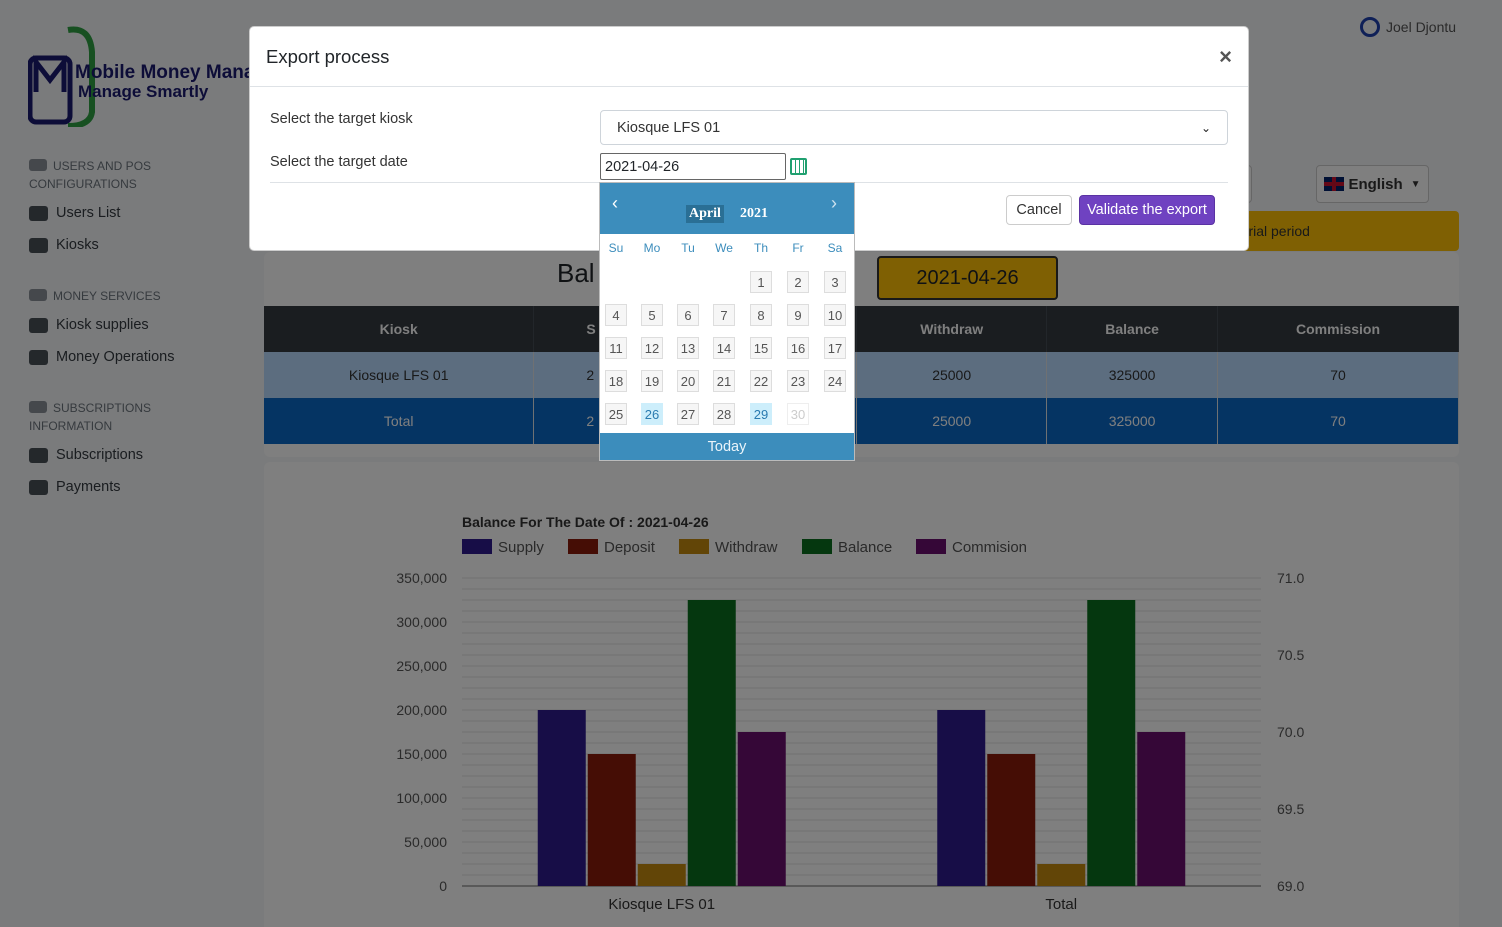 This screenshot has width=1502, height=927. Describe the element at coordinates (834, 203) in the screenshot. I see `next-month-icon: ›` at that location.